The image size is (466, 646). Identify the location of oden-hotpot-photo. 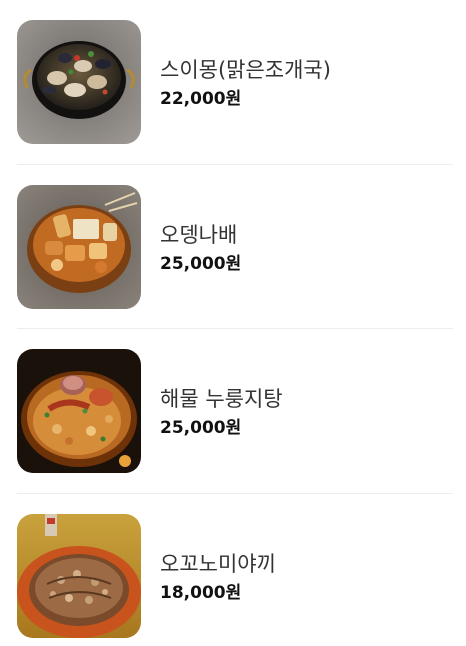
(79, 247).